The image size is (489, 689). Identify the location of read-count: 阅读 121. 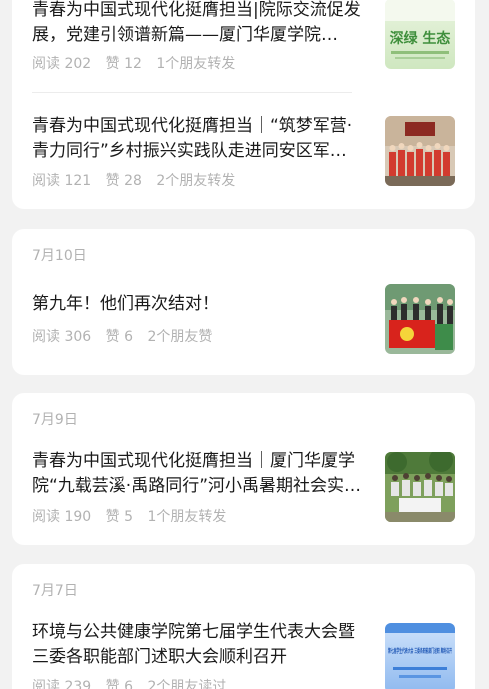
(62, 181).